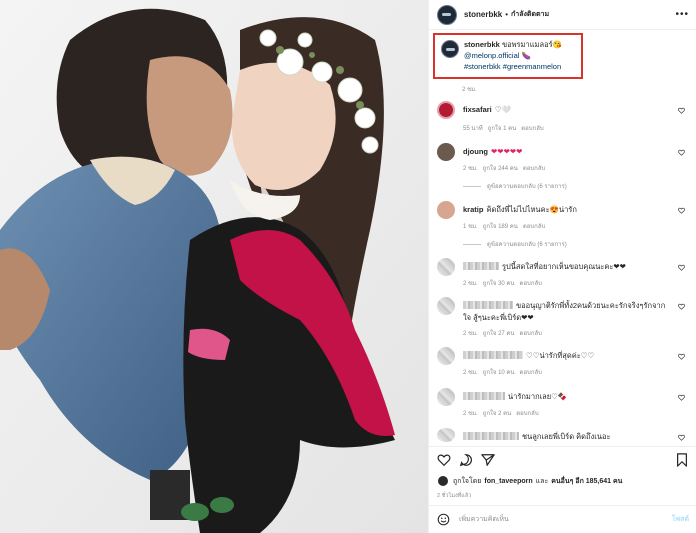 Image resolution: width=696 pixels, height=533 pixels. What do you see at coordinates (680, 519) in the screenshot?
I see `post-comment-button: โพสต์` at bounding box center [680, 519].